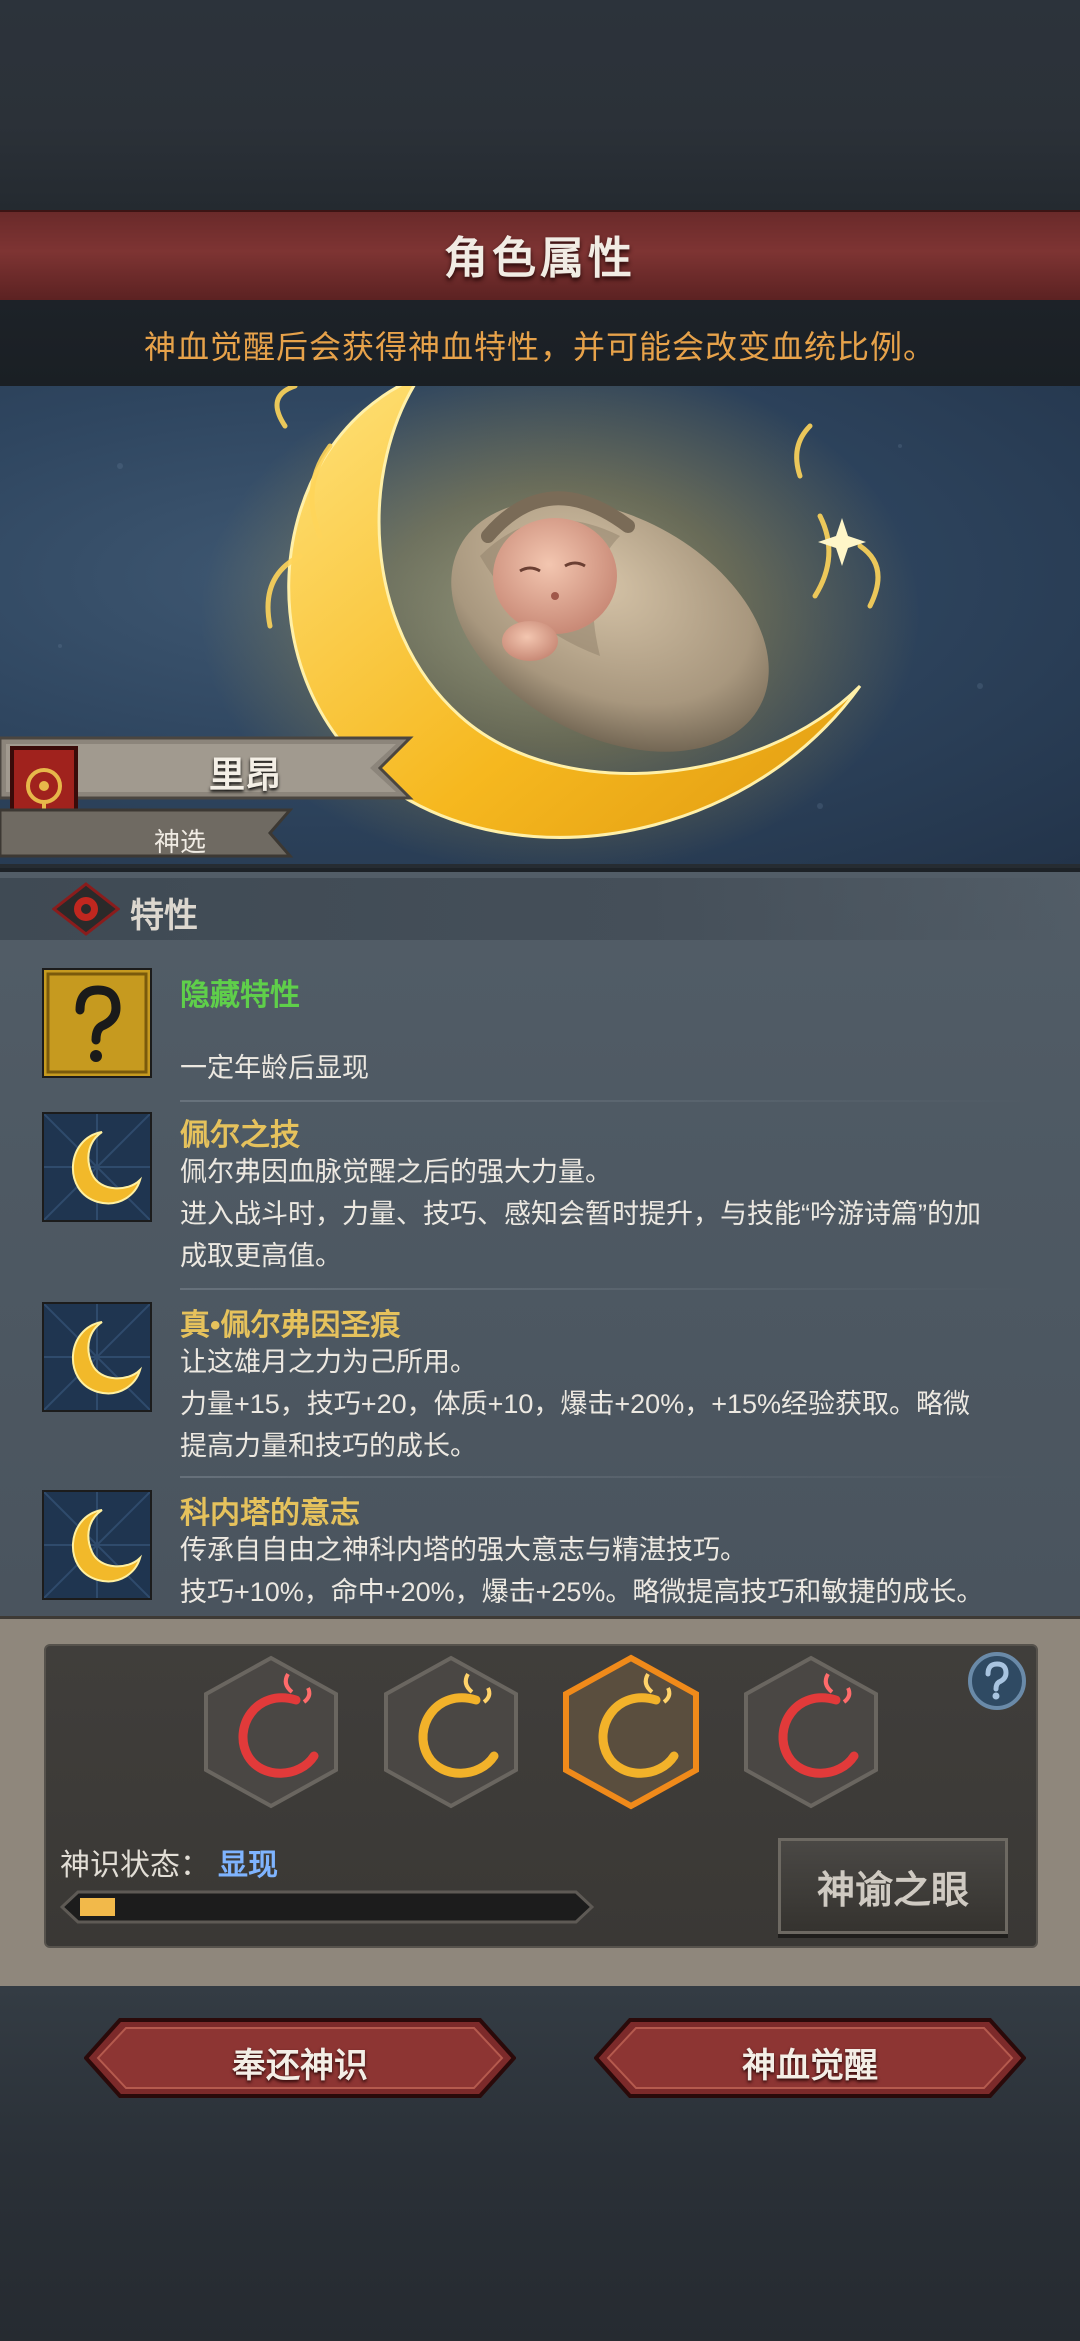  What do you see at coordinates (631, 1732) in the screenshot?
I see `gold-crescent-slot-selected-icon` at bounding box center [631, 1732].